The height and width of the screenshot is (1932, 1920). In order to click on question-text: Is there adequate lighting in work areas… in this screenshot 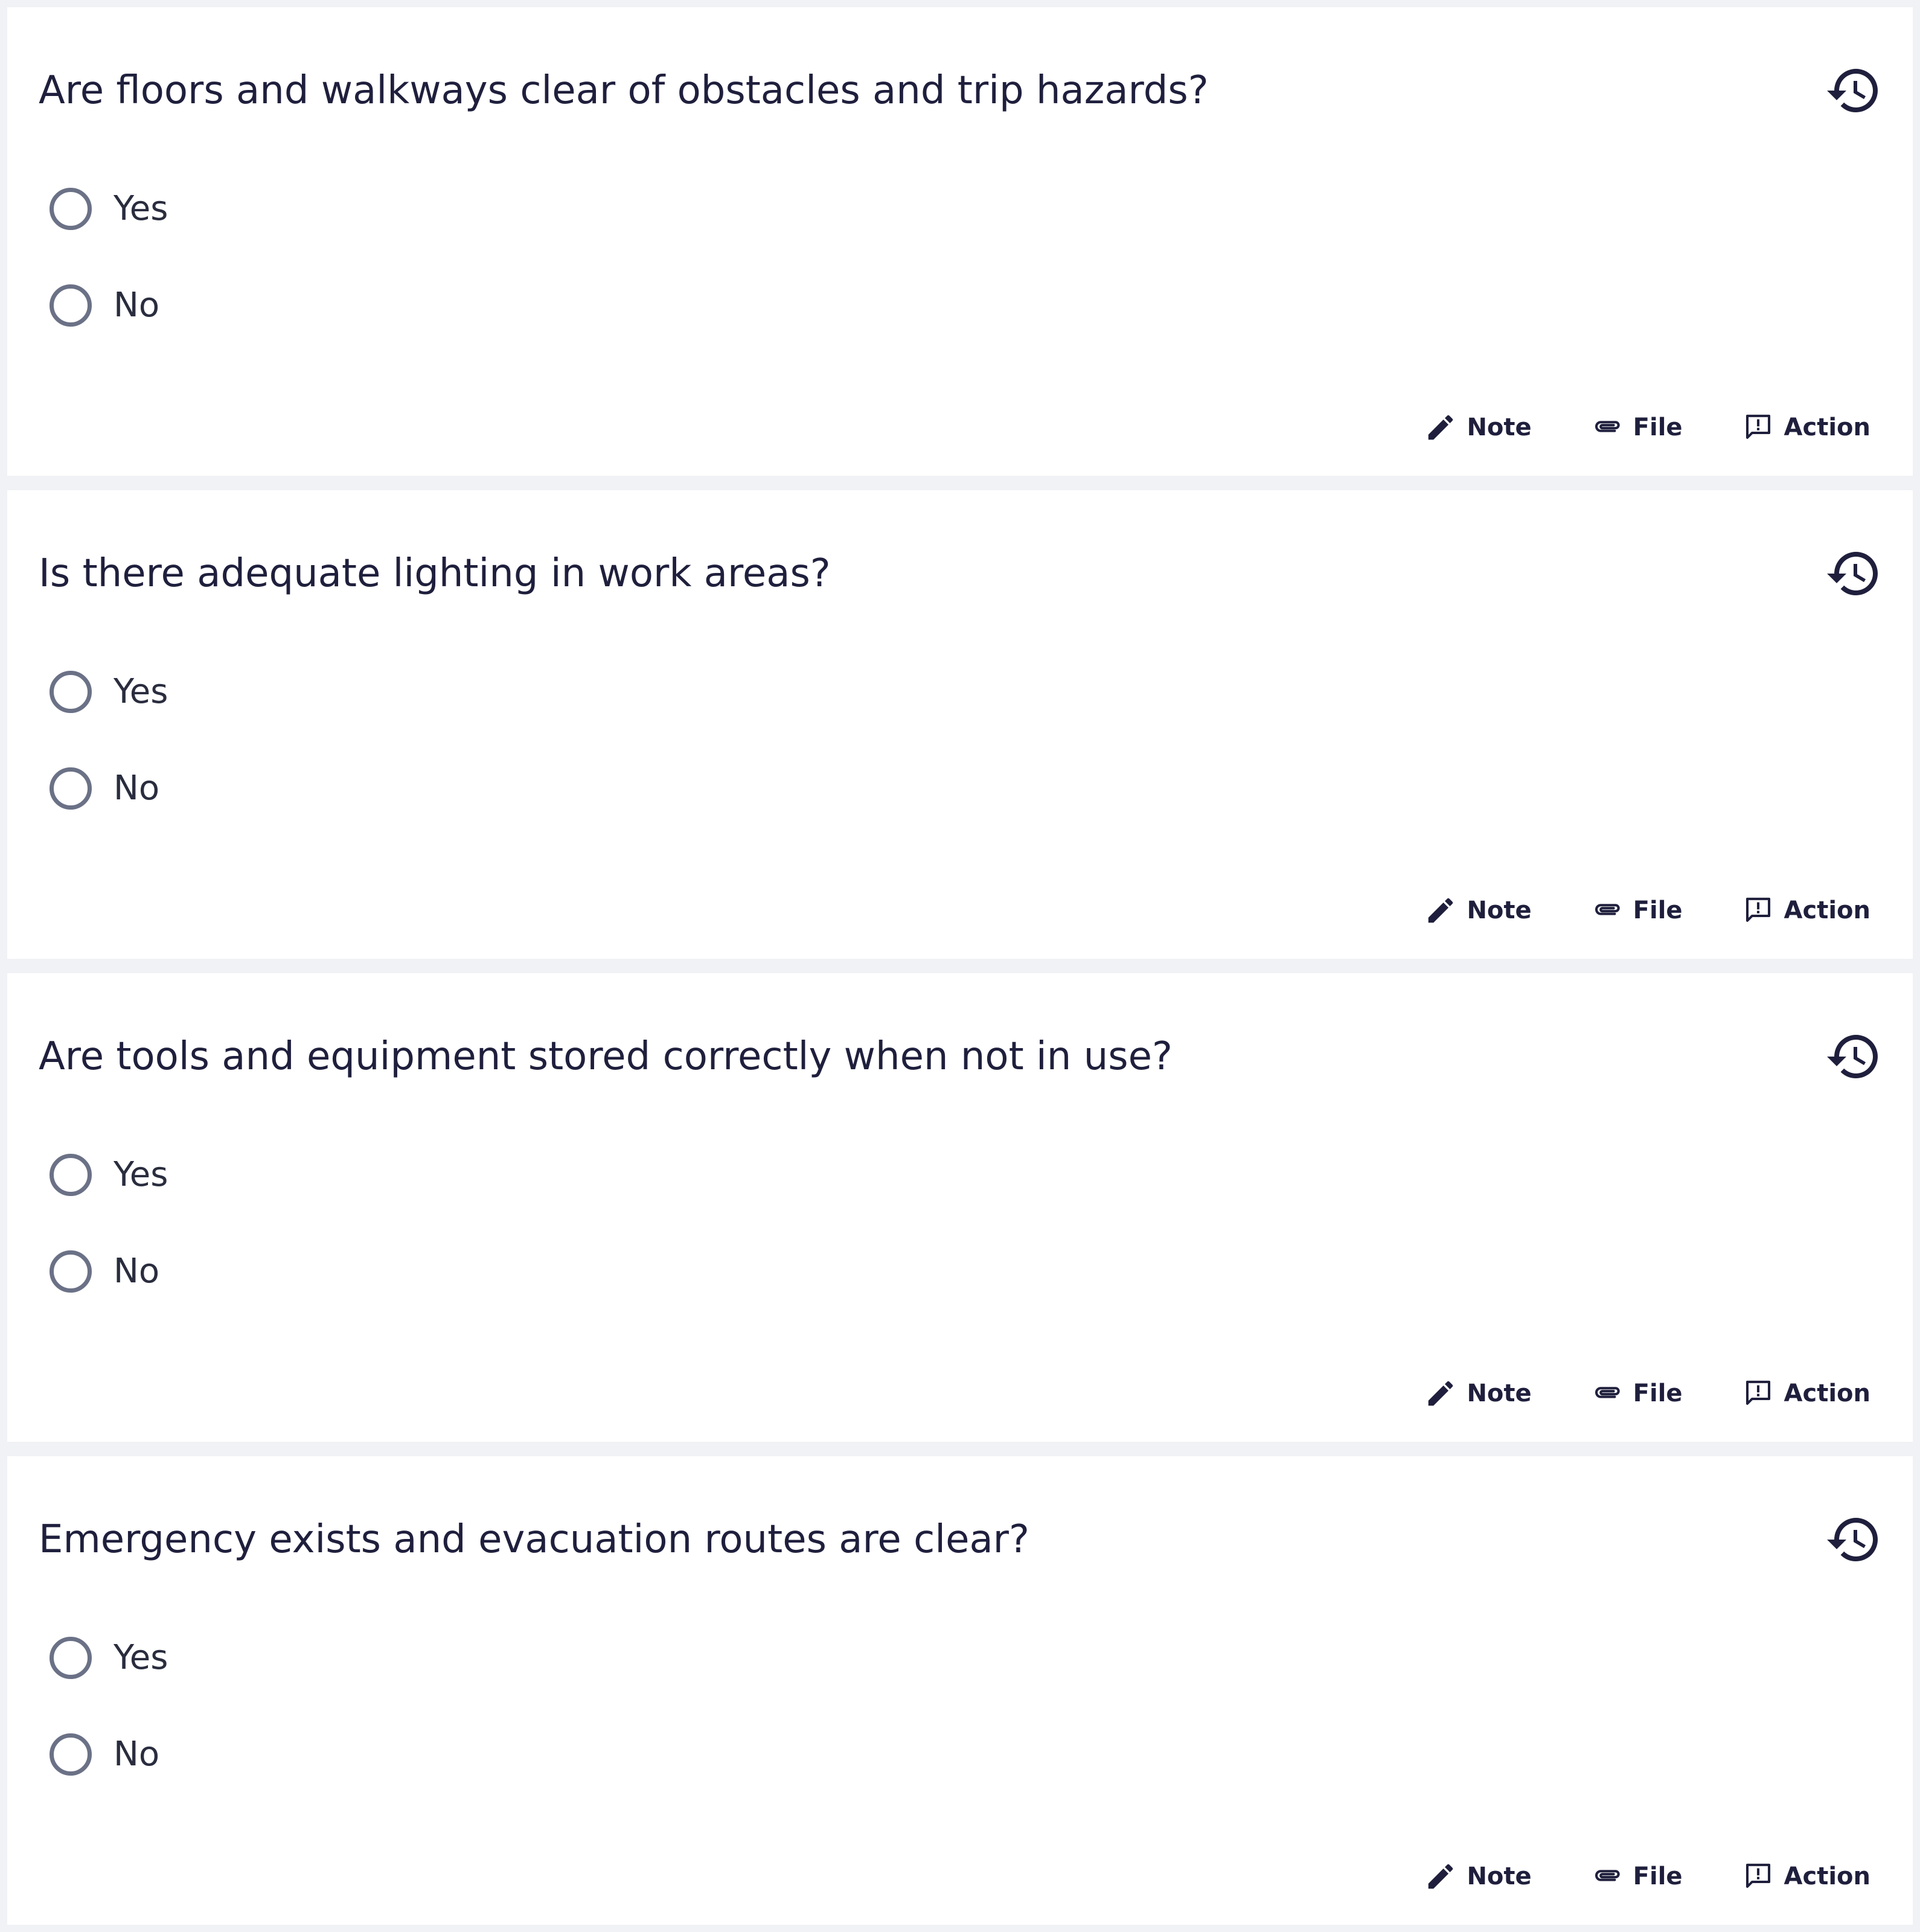, I will do `click(435, 573)`.